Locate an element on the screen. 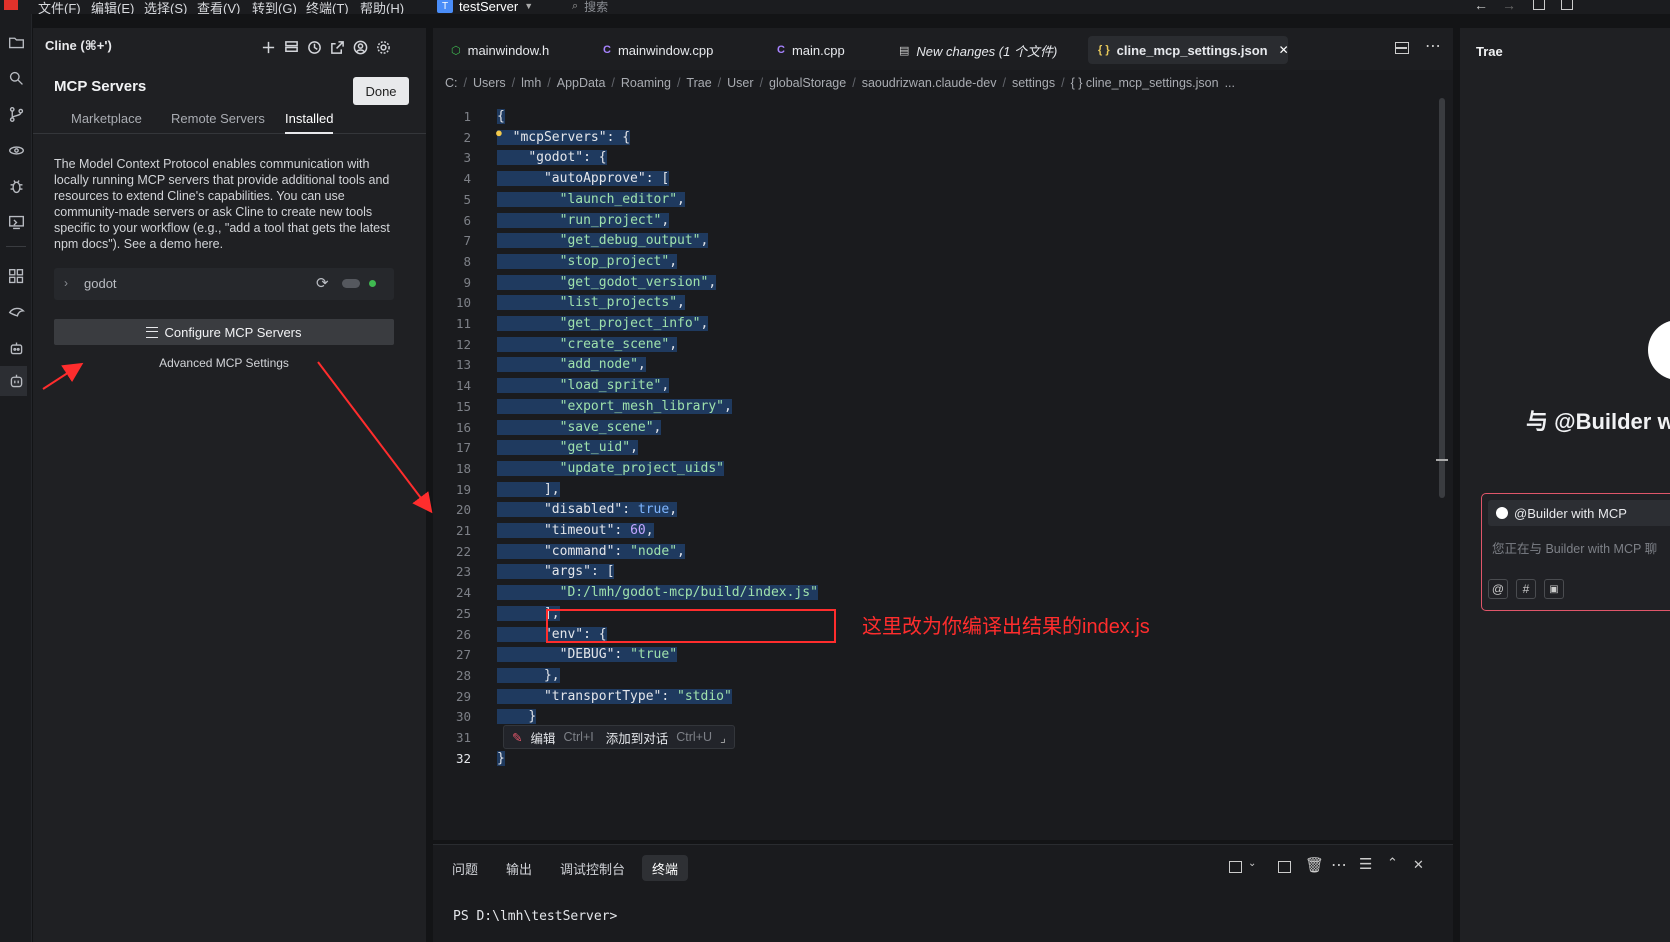  servers-icon is located at coordinates (291, 47).